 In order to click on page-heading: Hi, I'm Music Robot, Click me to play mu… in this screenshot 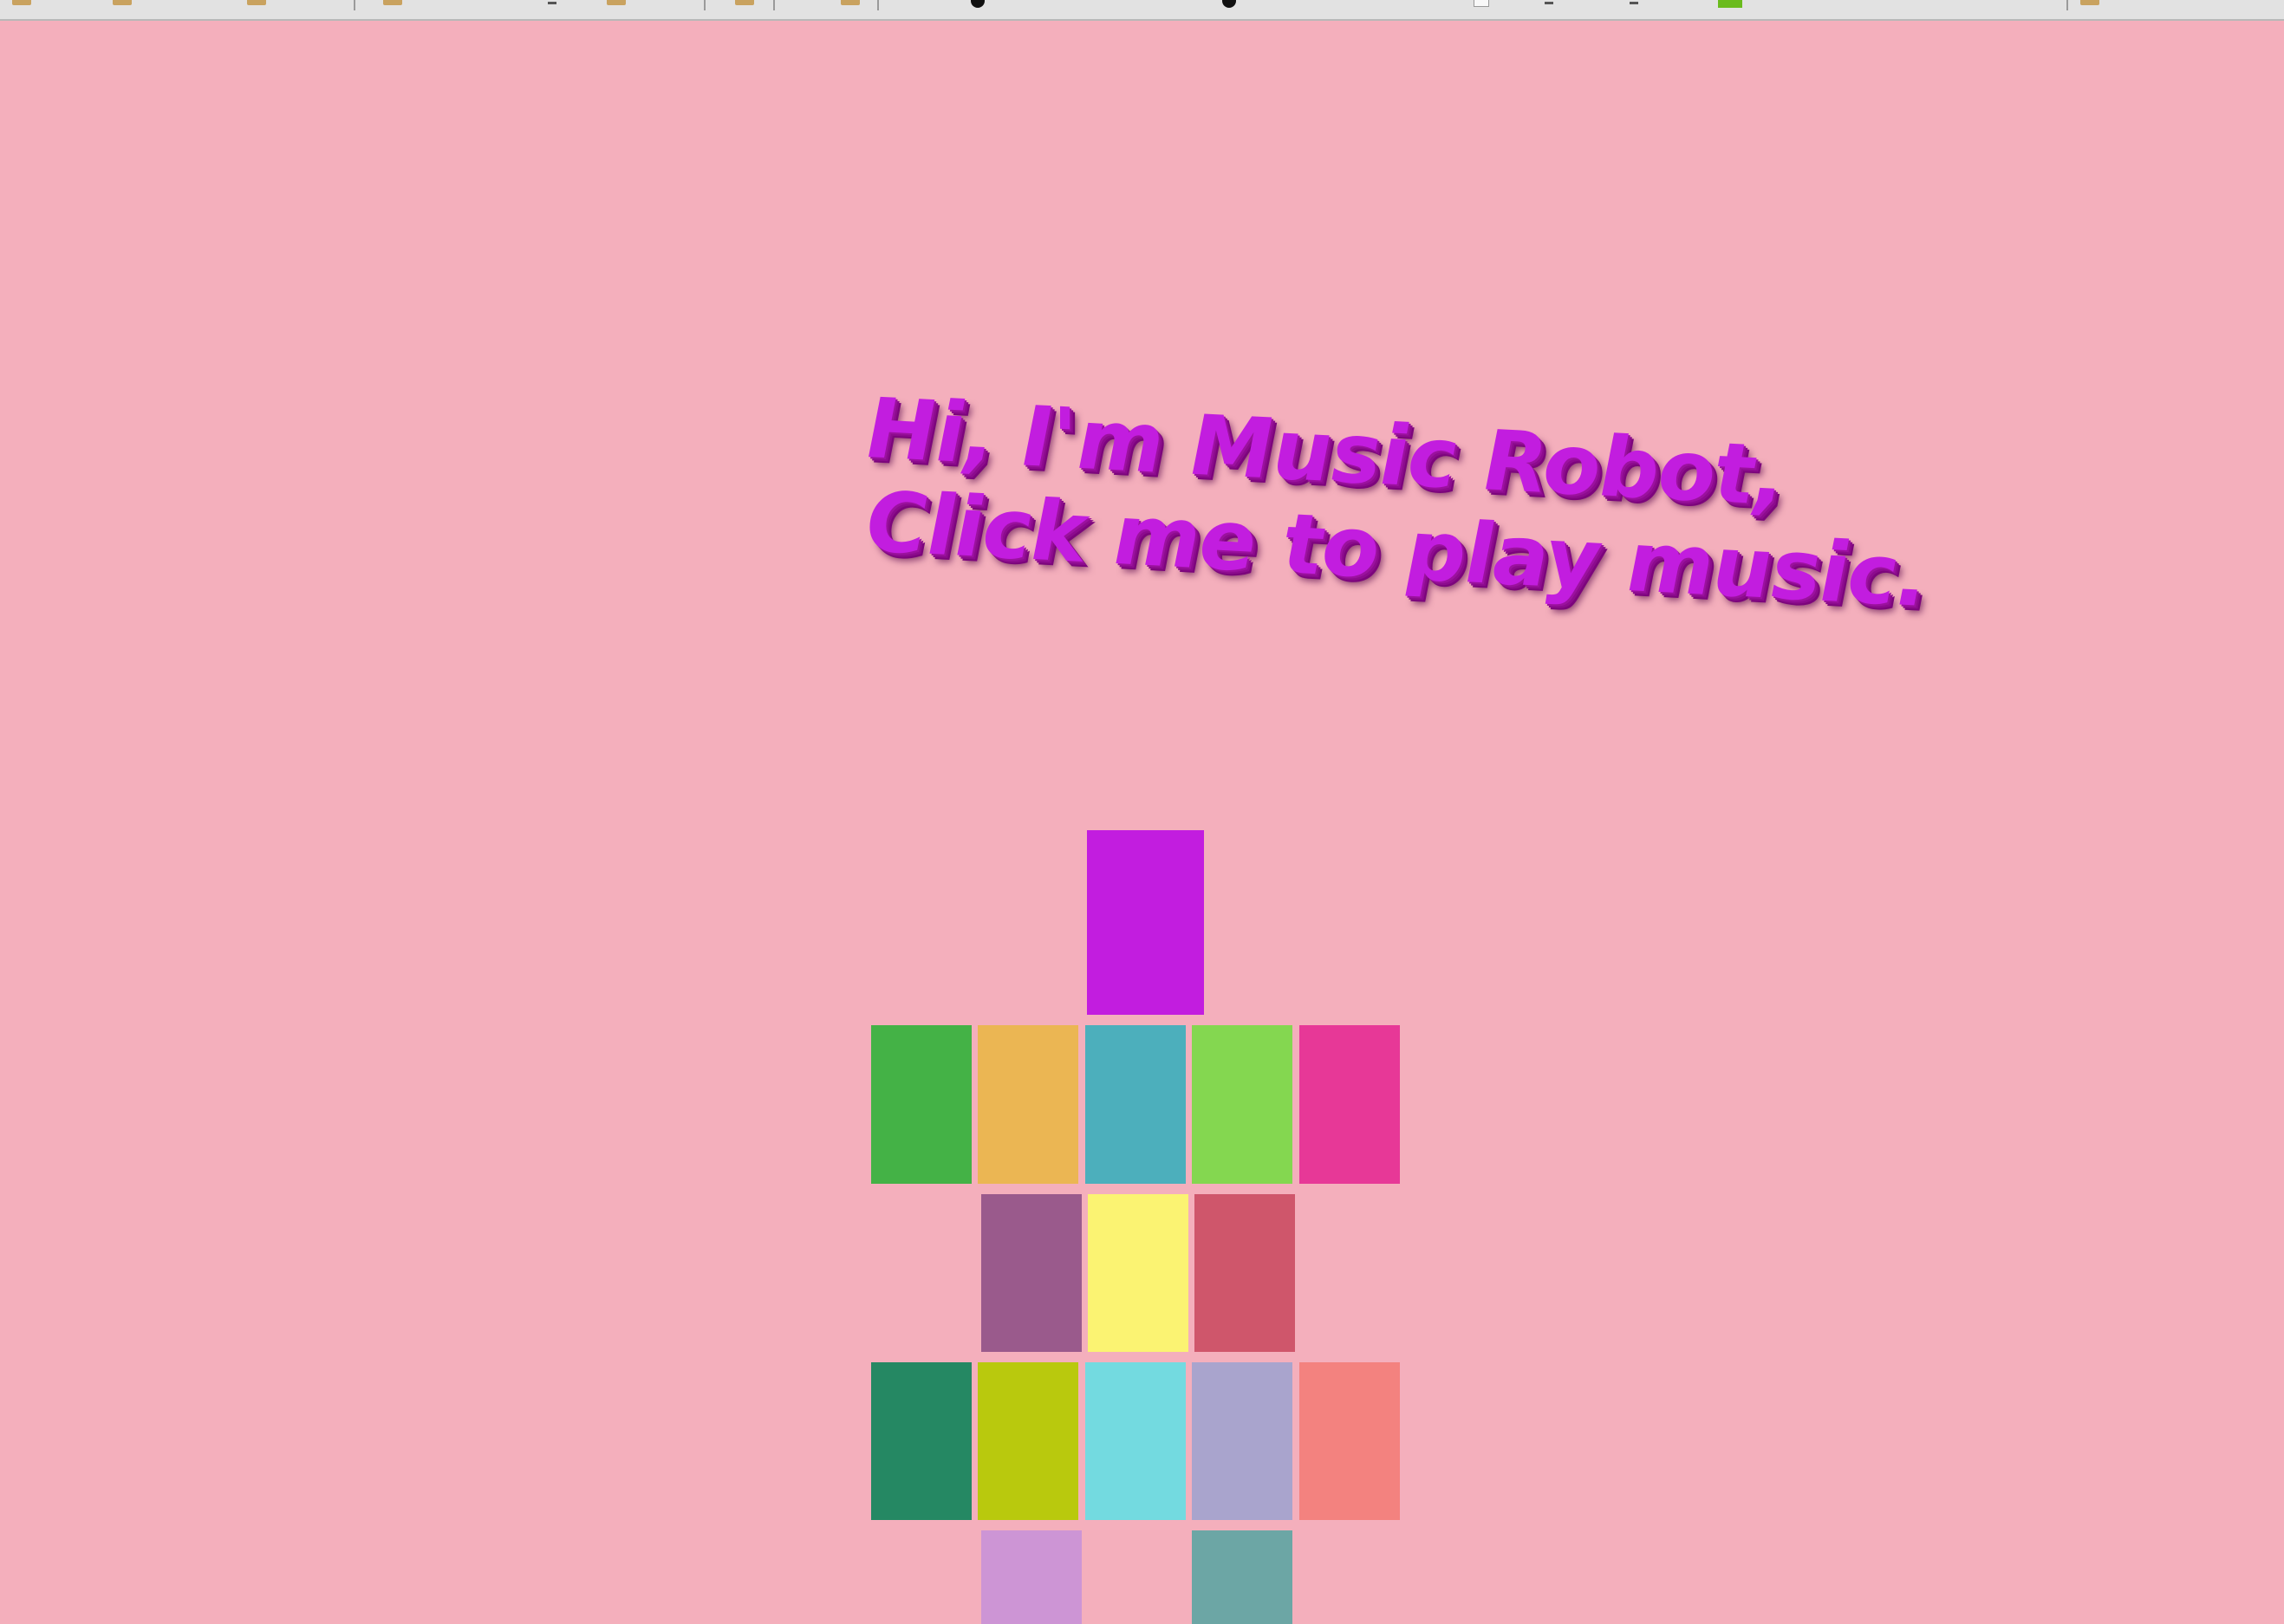, I will do `click(1397, 503)`.